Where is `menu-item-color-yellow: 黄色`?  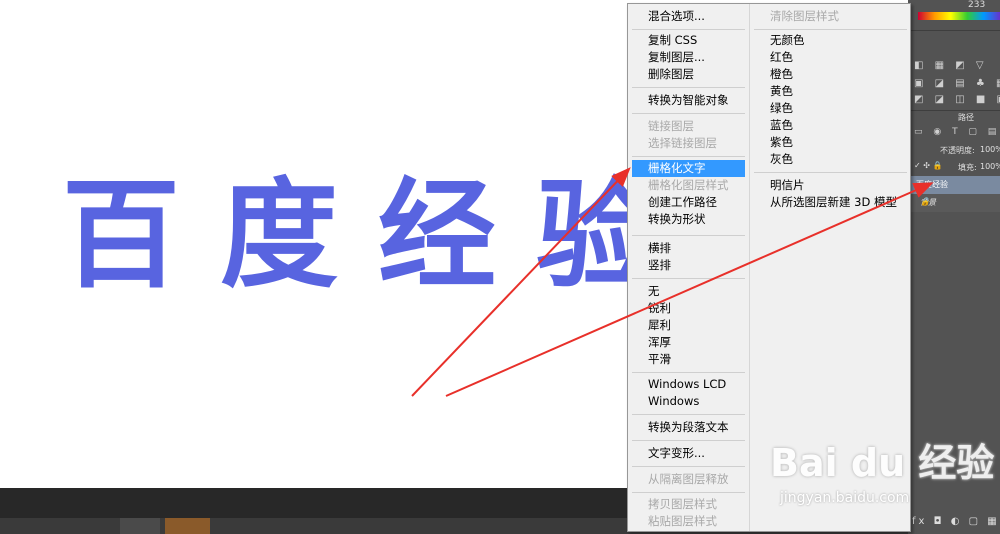
menu-item-color-yellow: 黄色 is located at coordinates (830, 91).